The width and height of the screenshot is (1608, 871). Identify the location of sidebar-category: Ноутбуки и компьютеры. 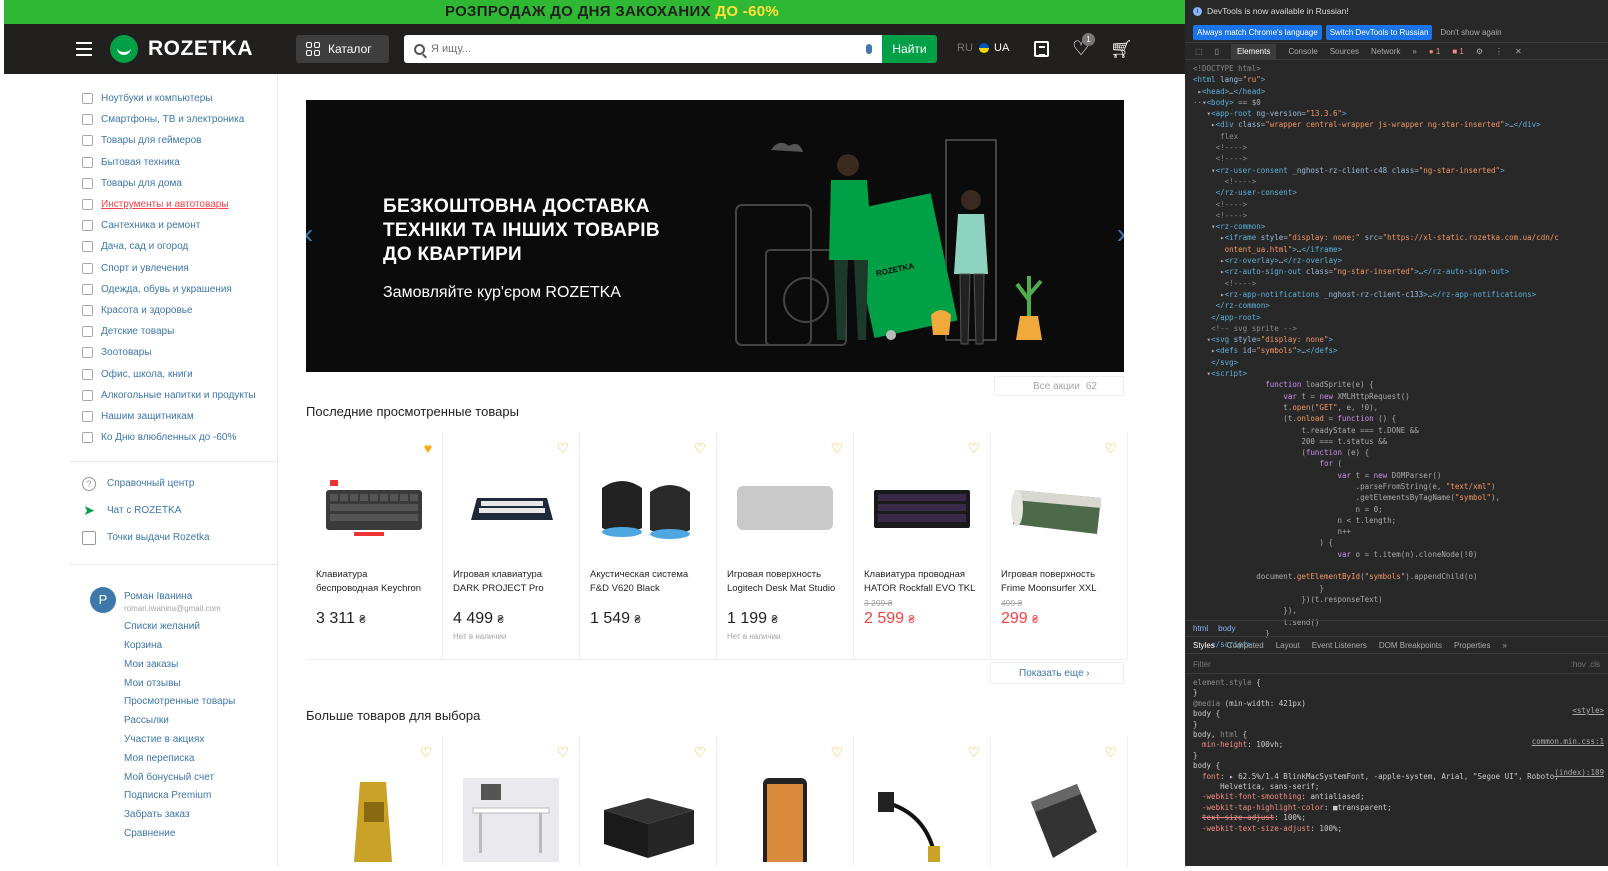
(173, 98).